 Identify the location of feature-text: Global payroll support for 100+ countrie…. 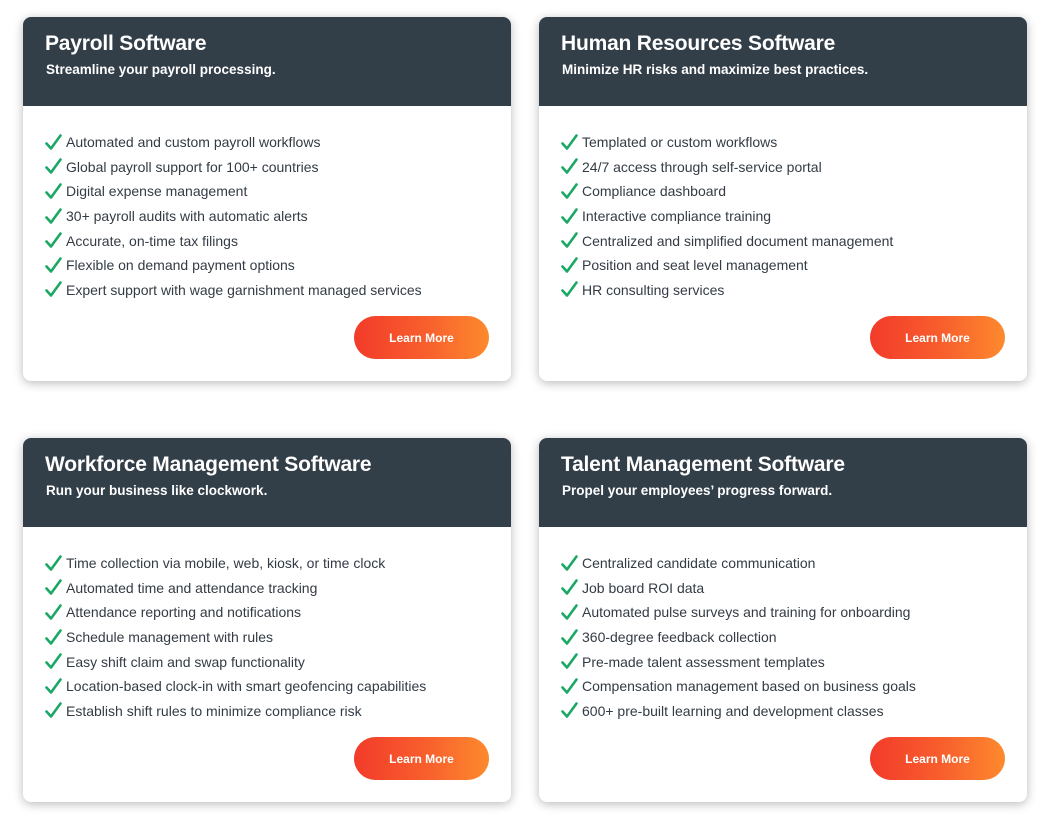
(192, 166).